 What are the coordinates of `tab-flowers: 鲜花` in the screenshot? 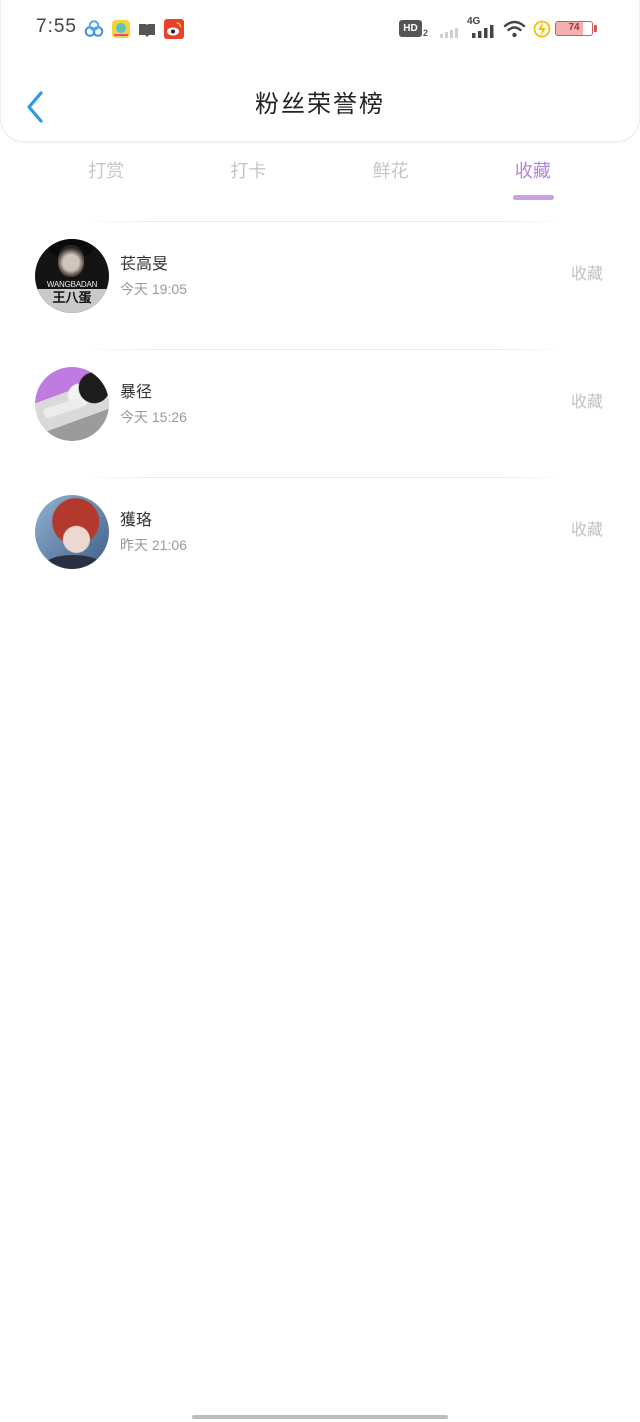 It's located at (391, 171).